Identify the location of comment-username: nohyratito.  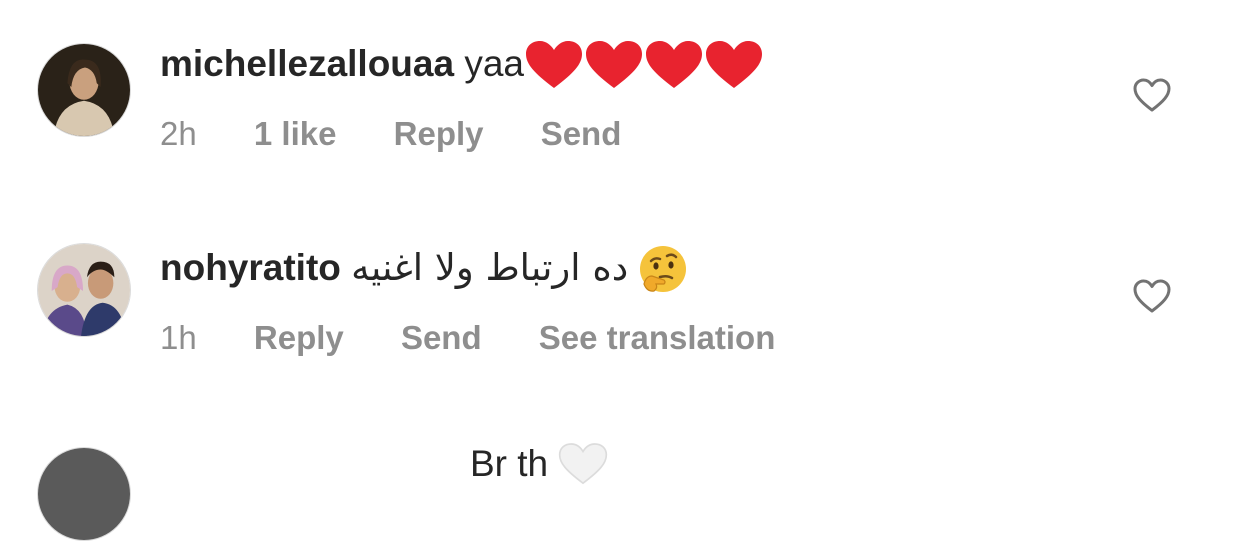
(250, 267).